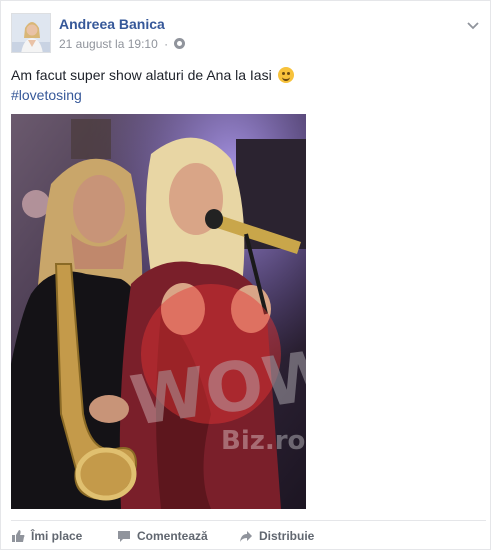 The height and width of the screenshot is (550, 491). I want to click on comment-button: Comentează, so click(162, 536).